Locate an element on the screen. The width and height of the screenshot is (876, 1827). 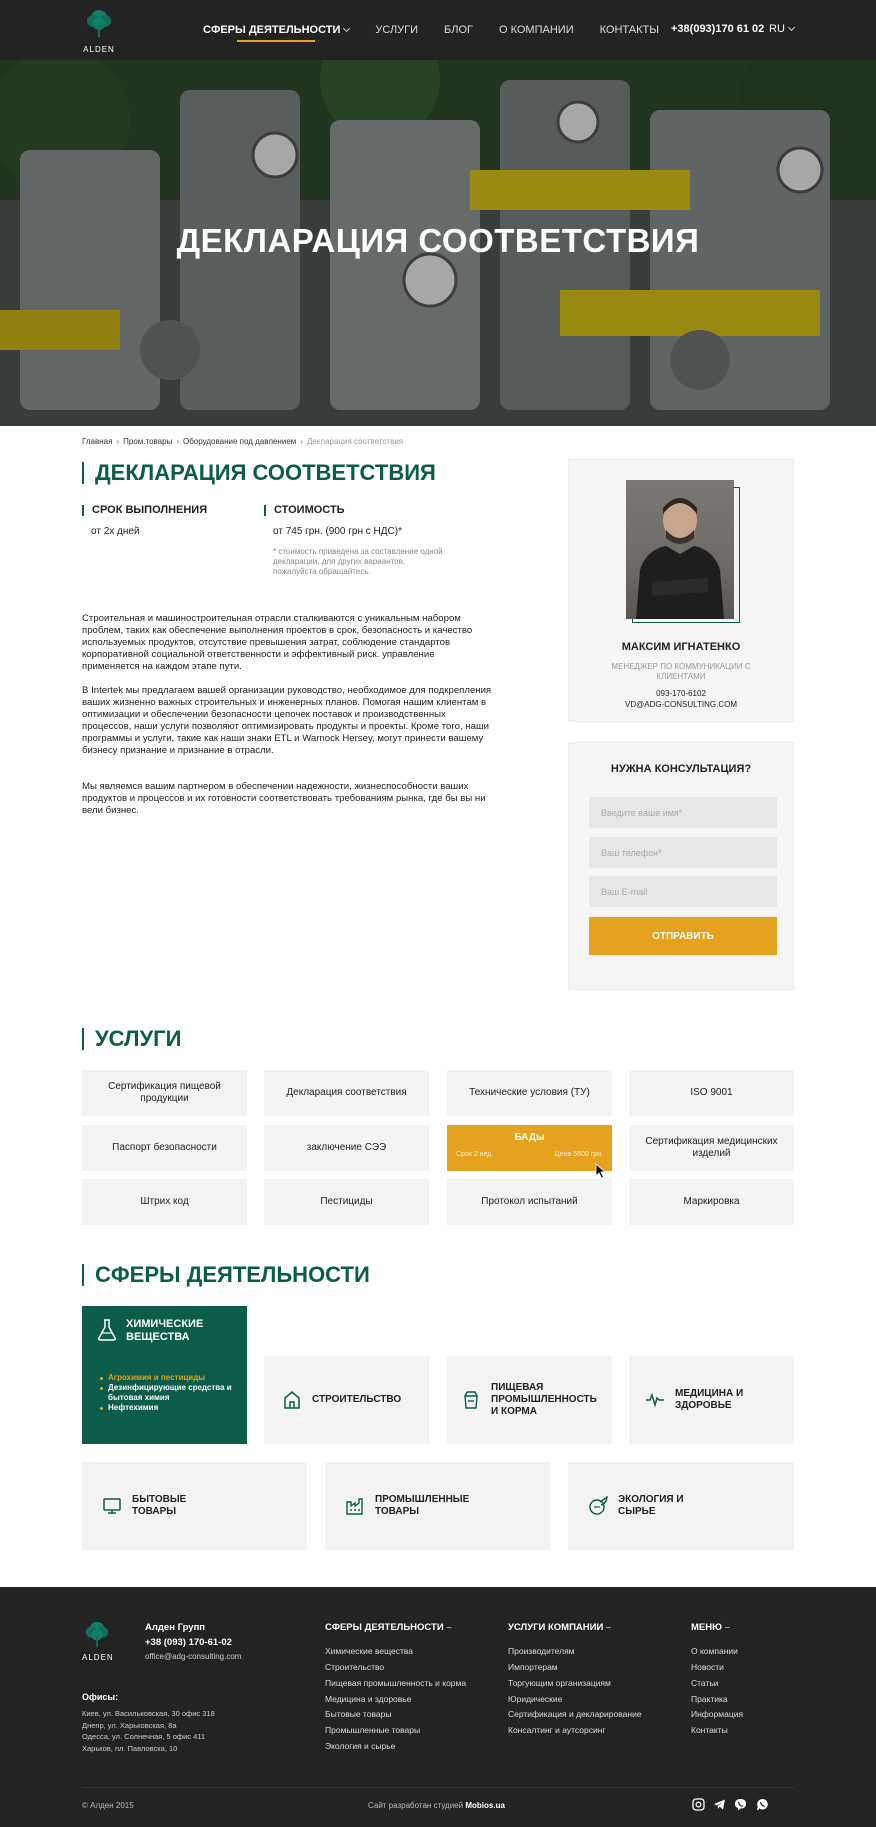
sphere-industrial: ПРОМЫШЛЕННЫЕ ТОВАРЫ is located at coordinates (437, 1506).